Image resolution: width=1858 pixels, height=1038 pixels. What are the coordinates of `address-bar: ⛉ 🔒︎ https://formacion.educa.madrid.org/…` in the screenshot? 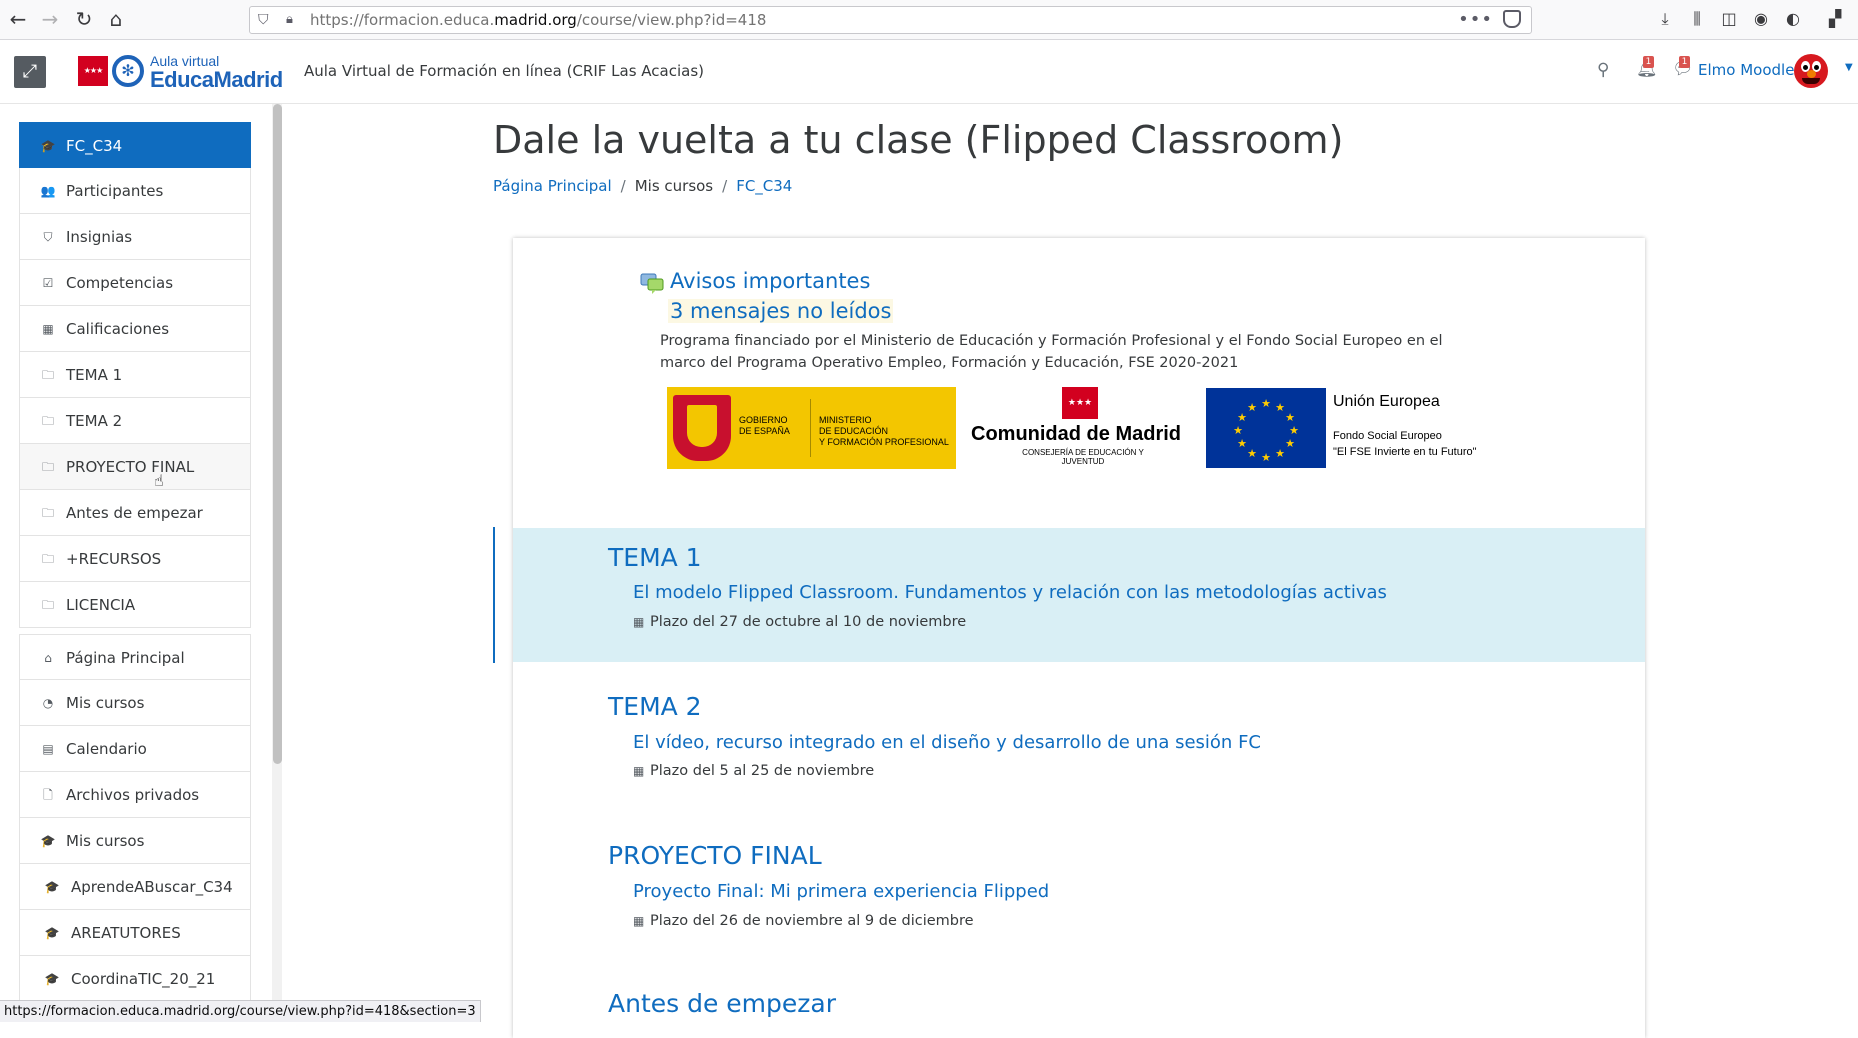 It's located at (890, 20).